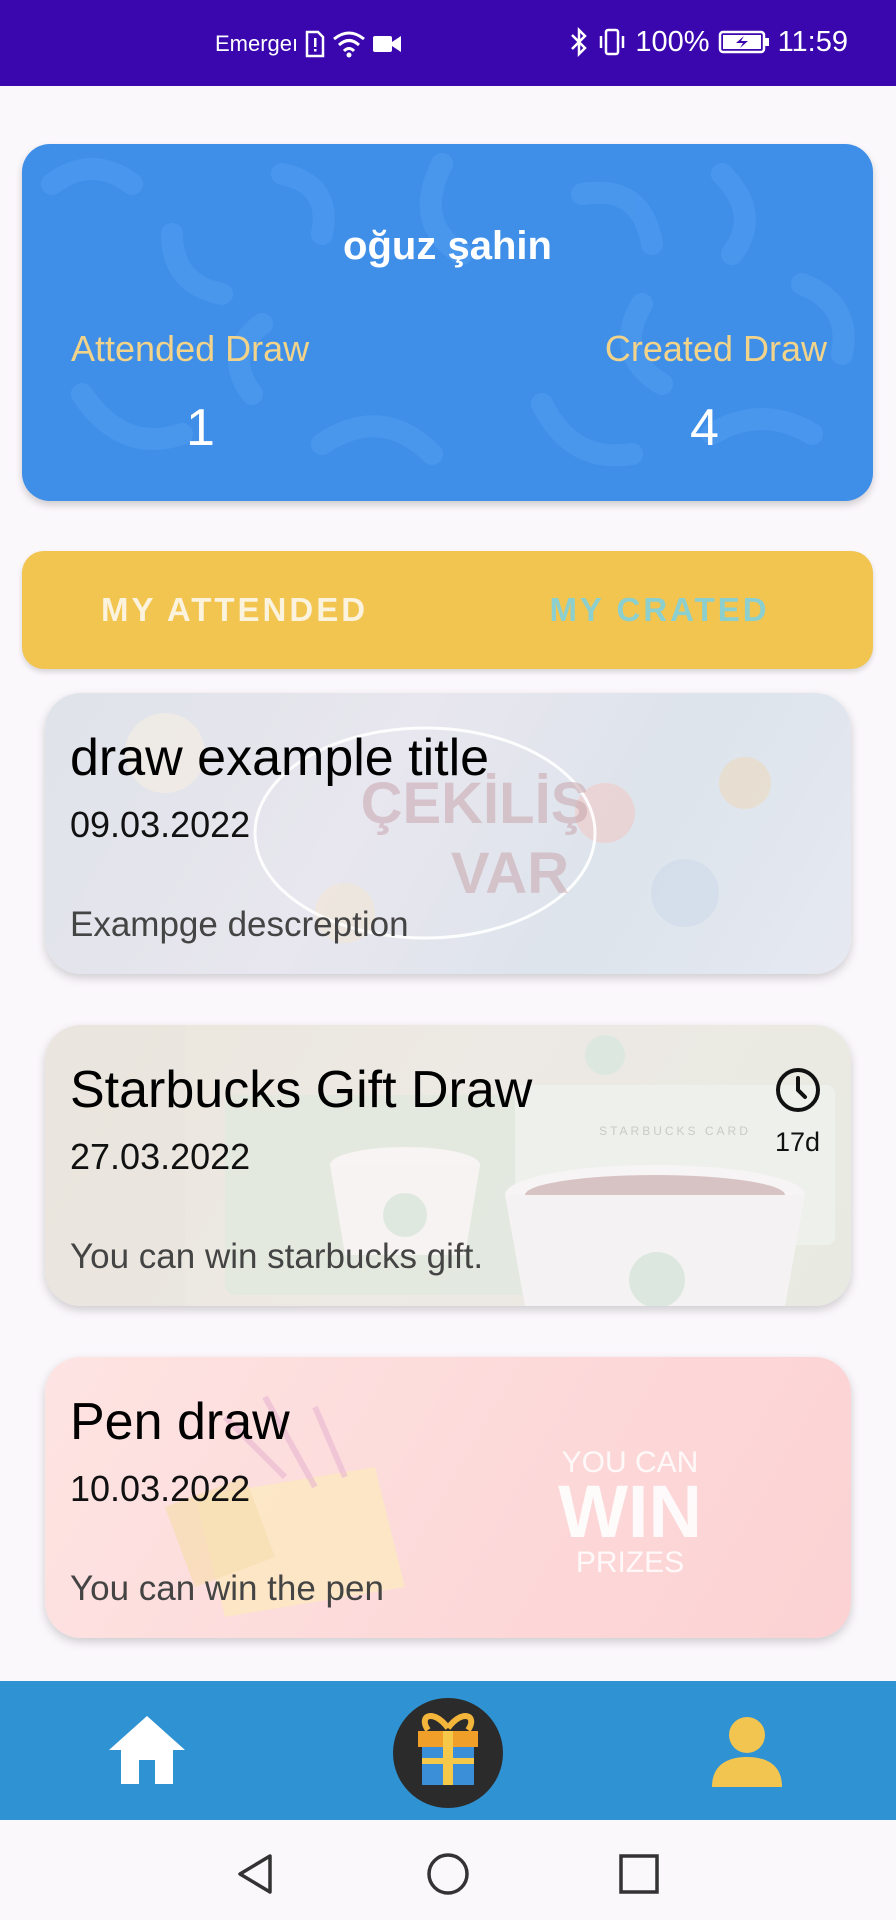 Image resolution: width=896 pixels, height=1920 pixels. Describe the element at coordinates (277, 1256) in the screenshot. I see `draw-description: You can win starbucks gift.` at that location.